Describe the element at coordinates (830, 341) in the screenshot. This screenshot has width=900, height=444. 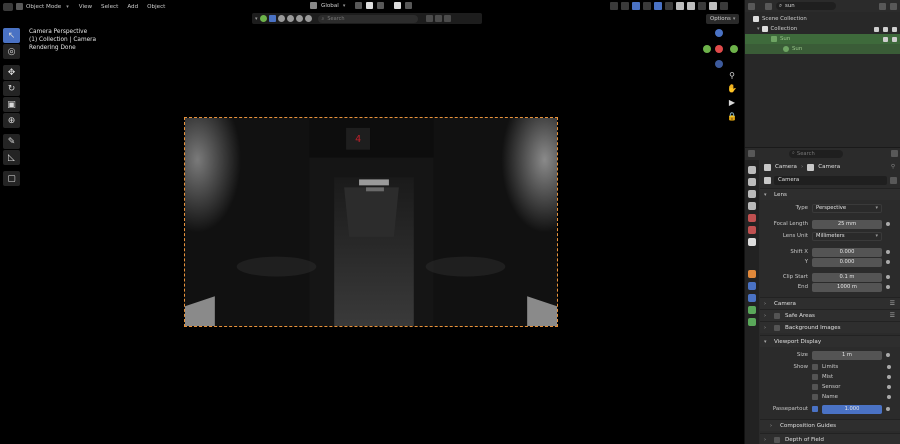
I see `panel-viewport-display-header: ▾ Viewport Display` at that location.